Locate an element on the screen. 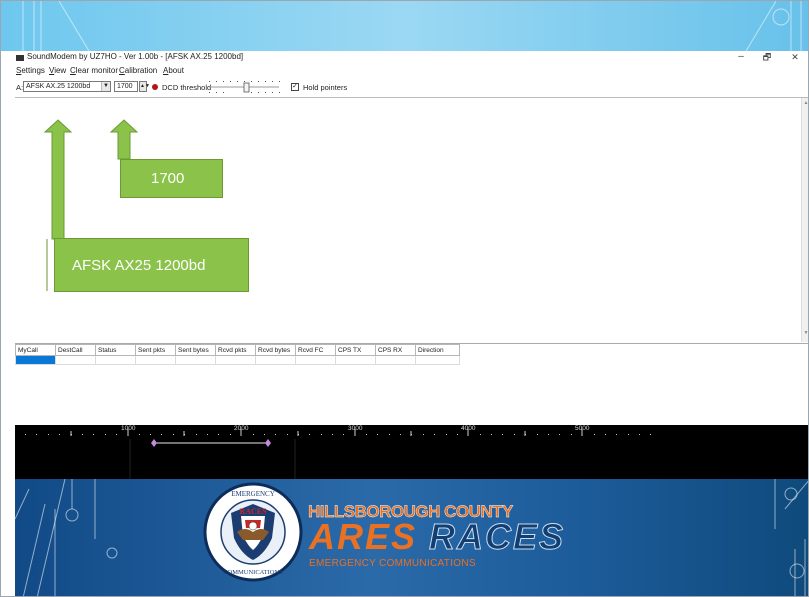  passband-low-marker is located at coordinates (154, 443).